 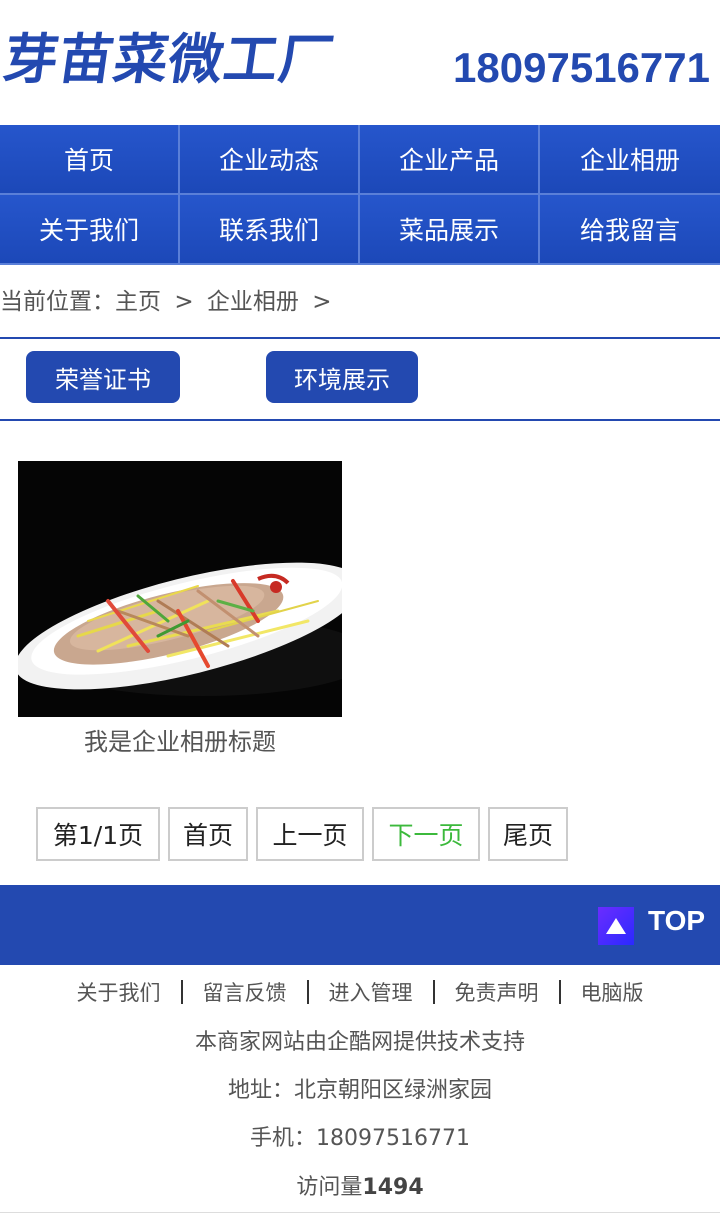 I want to click on visits-count: 1494, so click(x=393, y=1187).